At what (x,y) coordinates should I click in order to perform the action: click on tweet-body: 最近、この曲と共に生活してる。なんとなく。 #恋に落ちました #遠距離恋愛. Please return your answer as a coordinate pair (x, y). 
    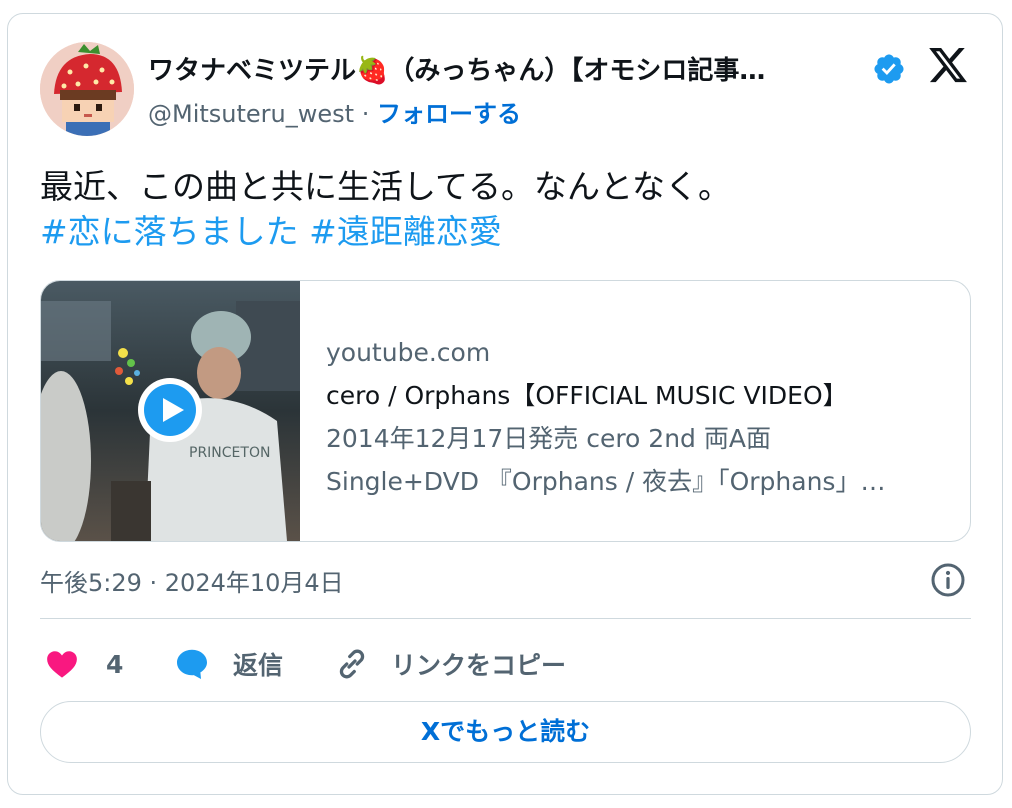
    Looking at the image, I should click on (385, 209).